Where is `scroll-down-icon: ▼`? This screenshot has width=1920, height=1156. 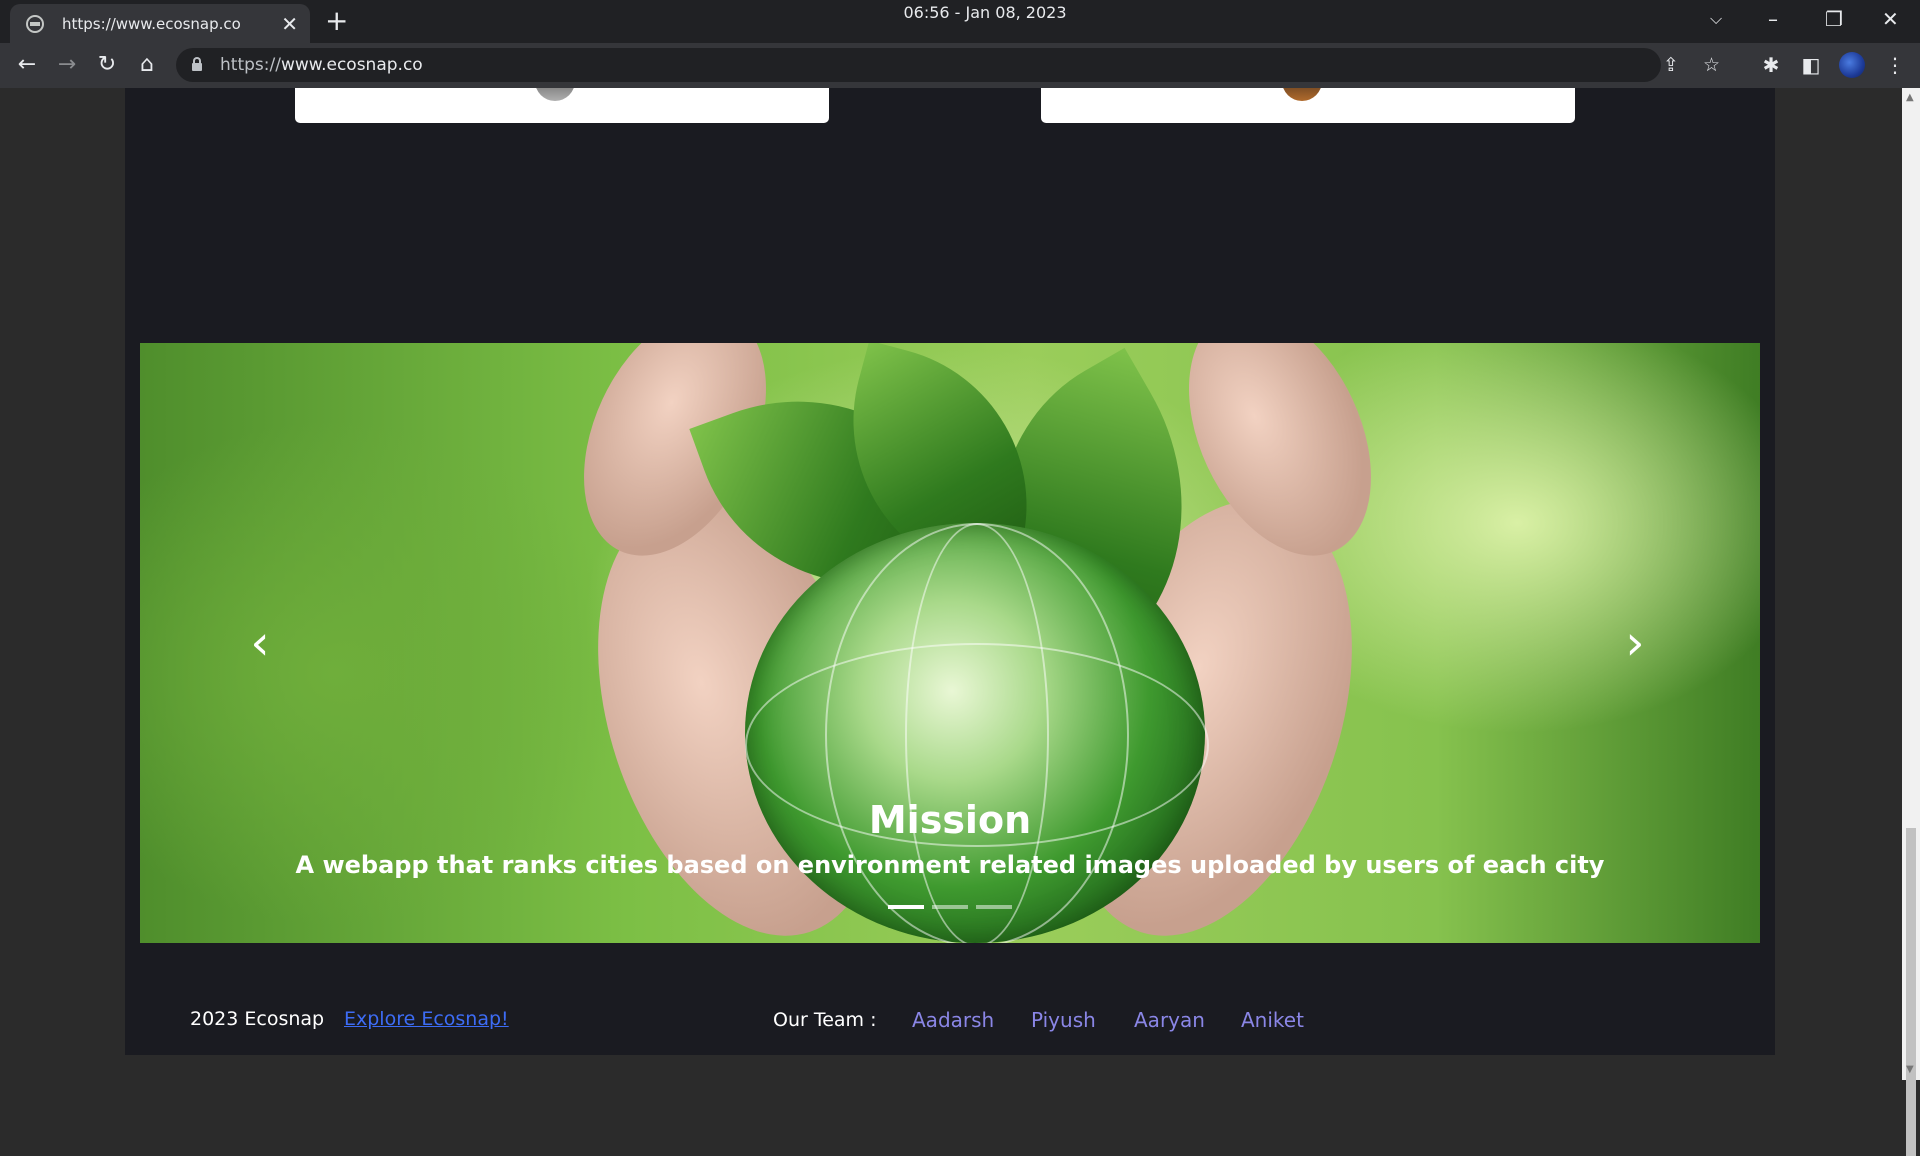 scroll-down-icon: ▼ is located at coordinates (1910, 1069).